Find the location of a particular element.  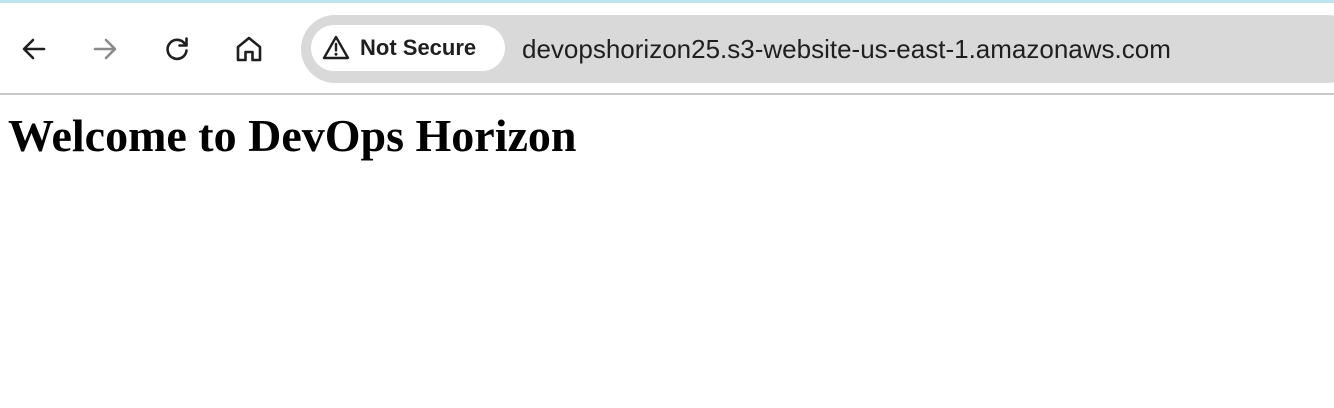

reload-icon is located at coordinates (177, 49).